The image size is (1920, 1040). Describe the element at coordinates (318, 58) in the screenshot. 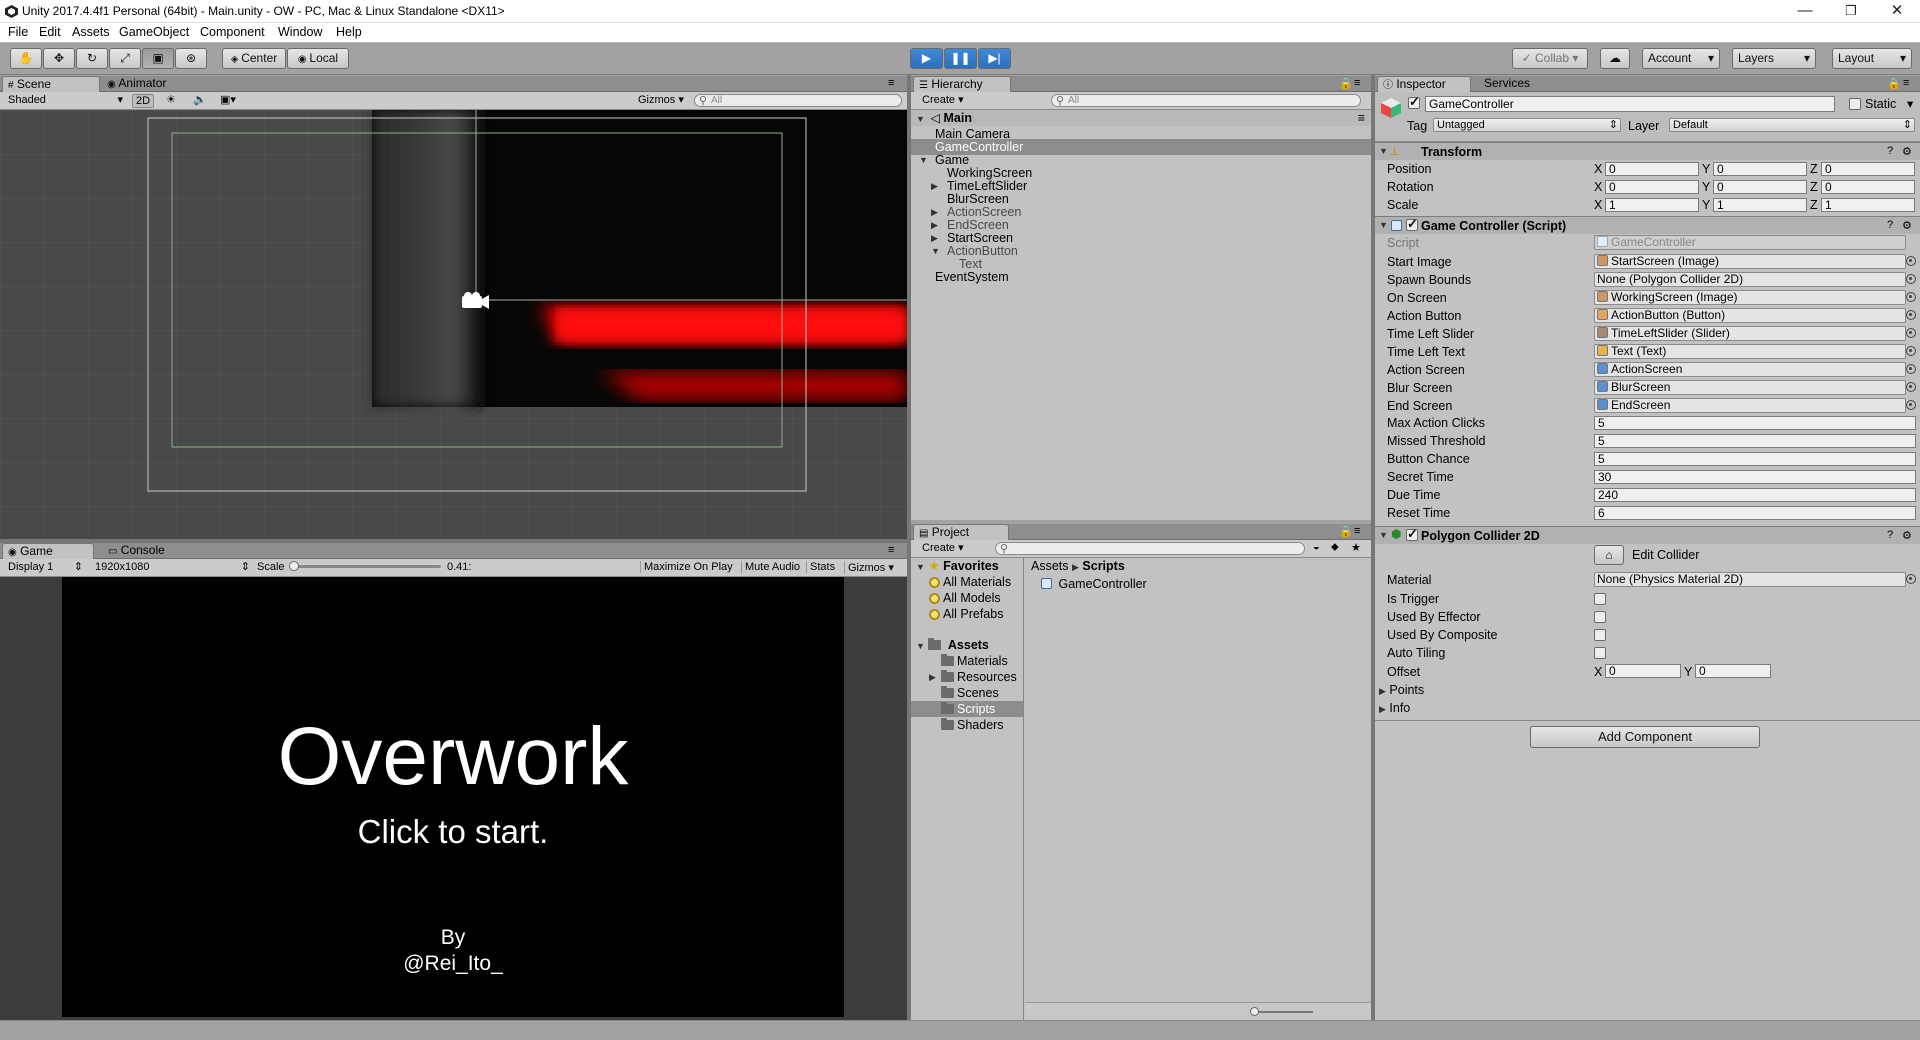

I see `pivot-local-button: ◉ Local` at that location.